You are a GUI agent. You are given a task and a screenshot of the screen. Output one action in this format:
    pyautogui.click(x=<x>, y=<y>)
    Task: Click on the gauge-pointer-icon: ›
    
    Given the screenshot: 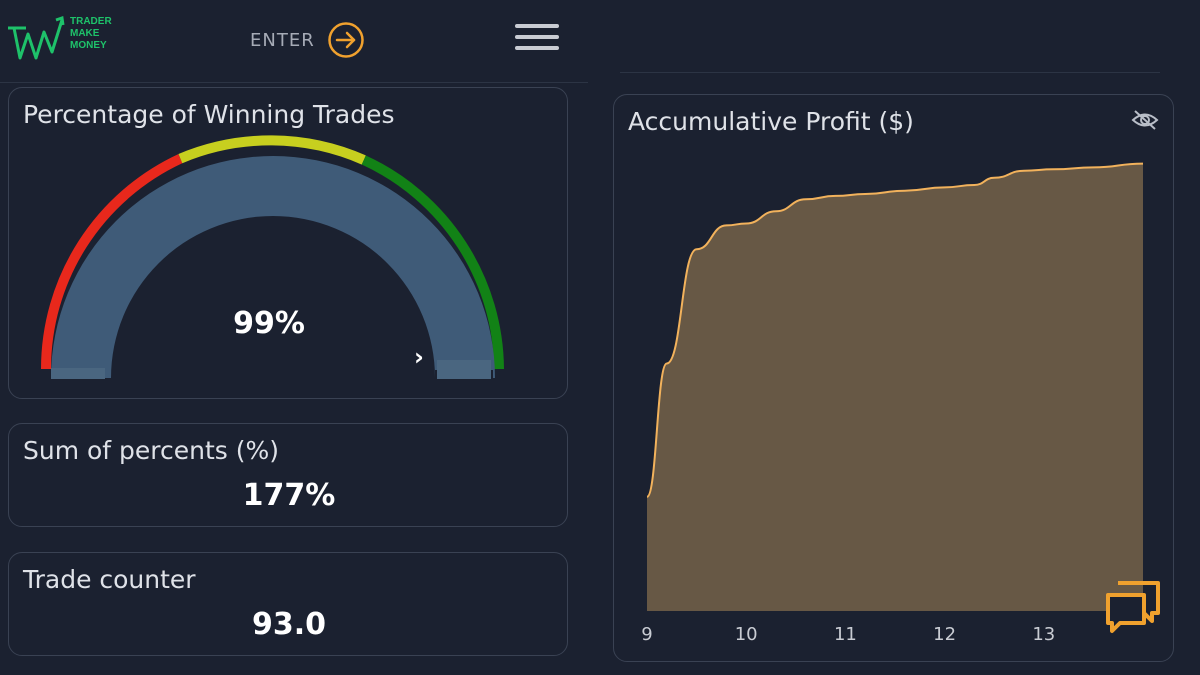 What is the action you would take?
    pyautogui.click(x=419, y=357)
    